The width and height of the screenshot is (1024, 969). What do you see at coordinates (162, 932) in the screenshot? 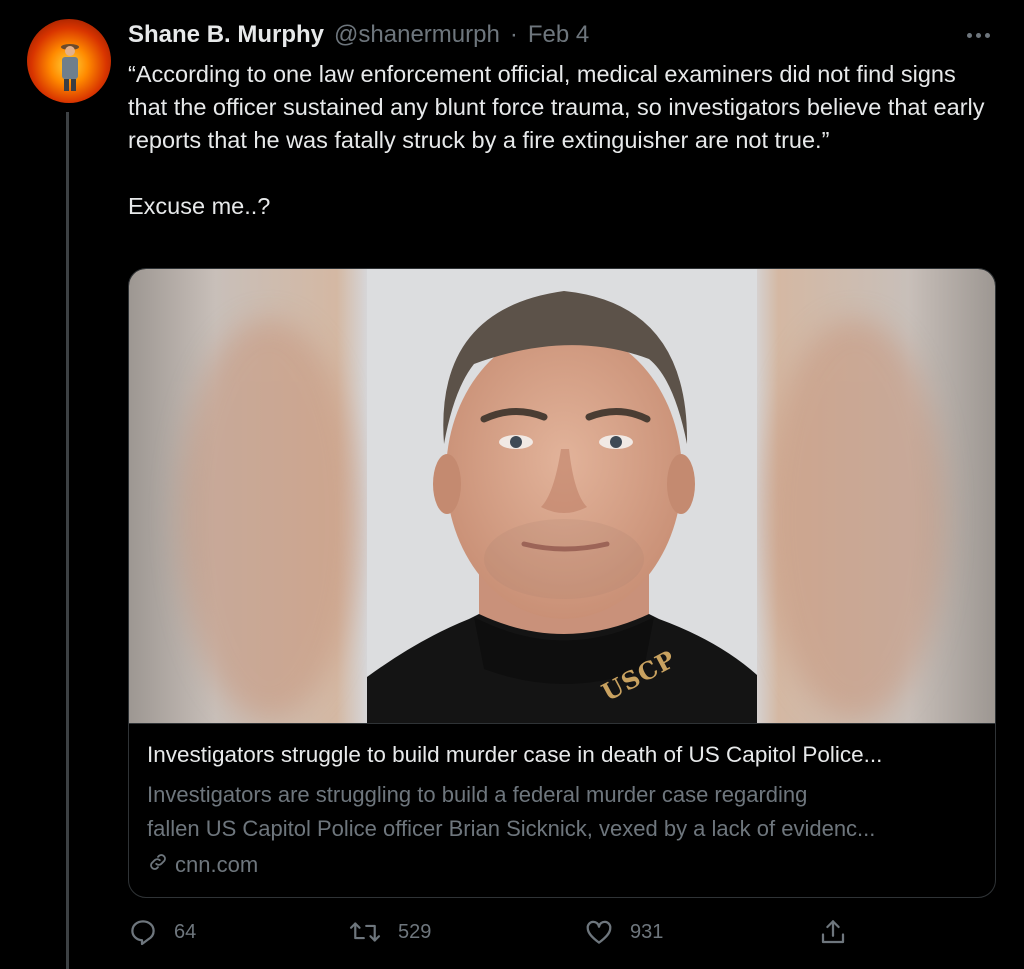
I see `reply-button: 64` at bounding box center [162, 932].